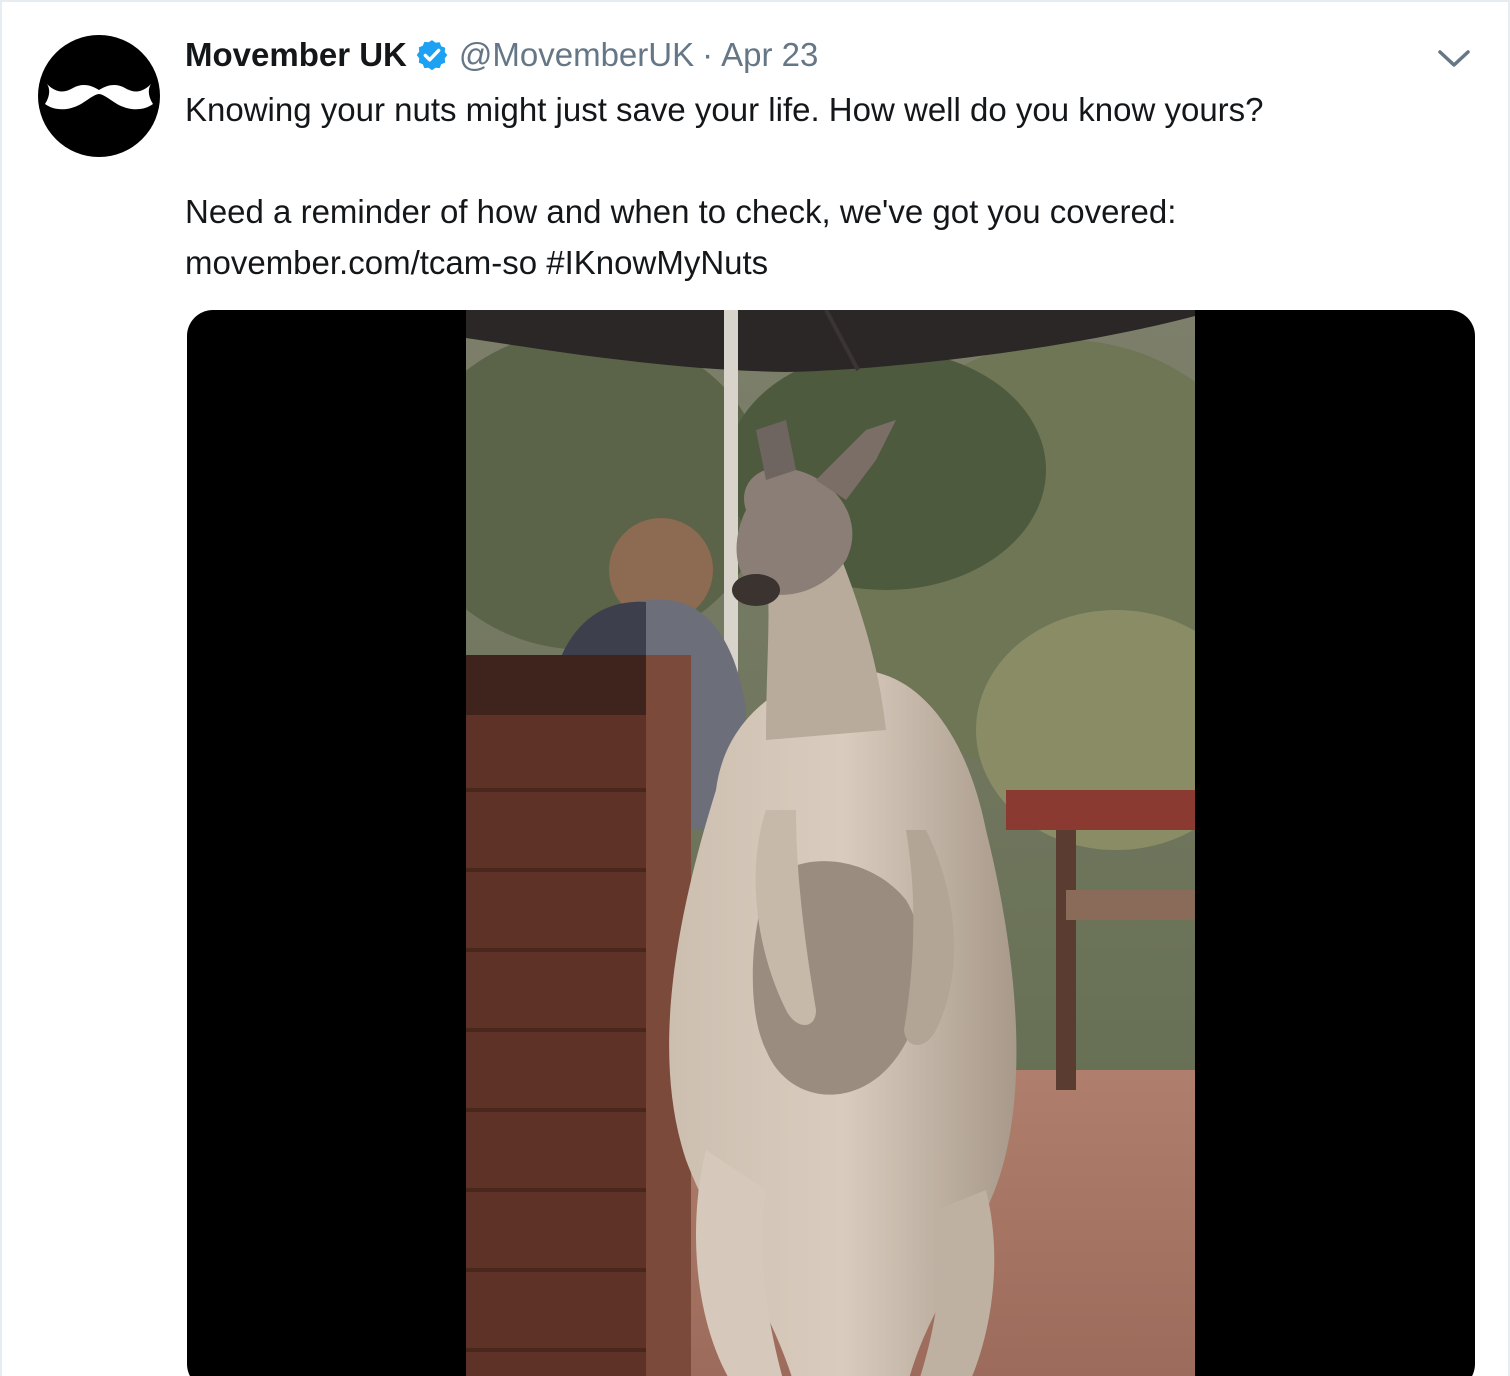 The image size is (1510, 1376). I want to click on display-name: Movember UK, so click(296, 55).